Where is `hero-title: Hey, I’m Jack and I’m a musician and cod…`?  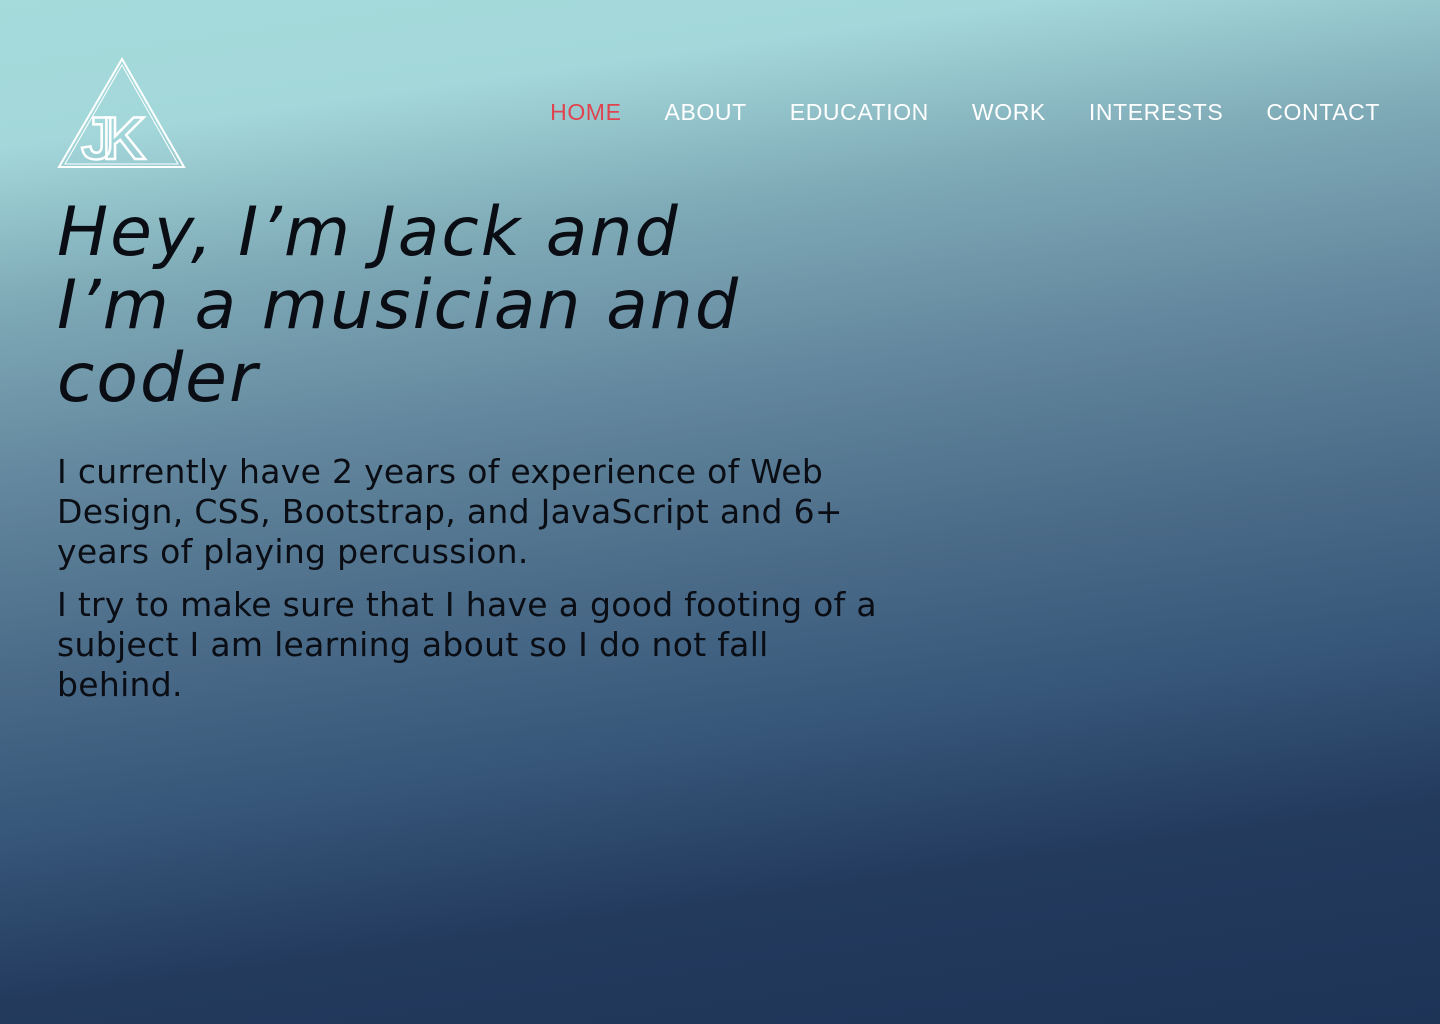 hero-title: Hey, I’m Jack and I’m a musician and cod… is located at coordinates (399, 305).